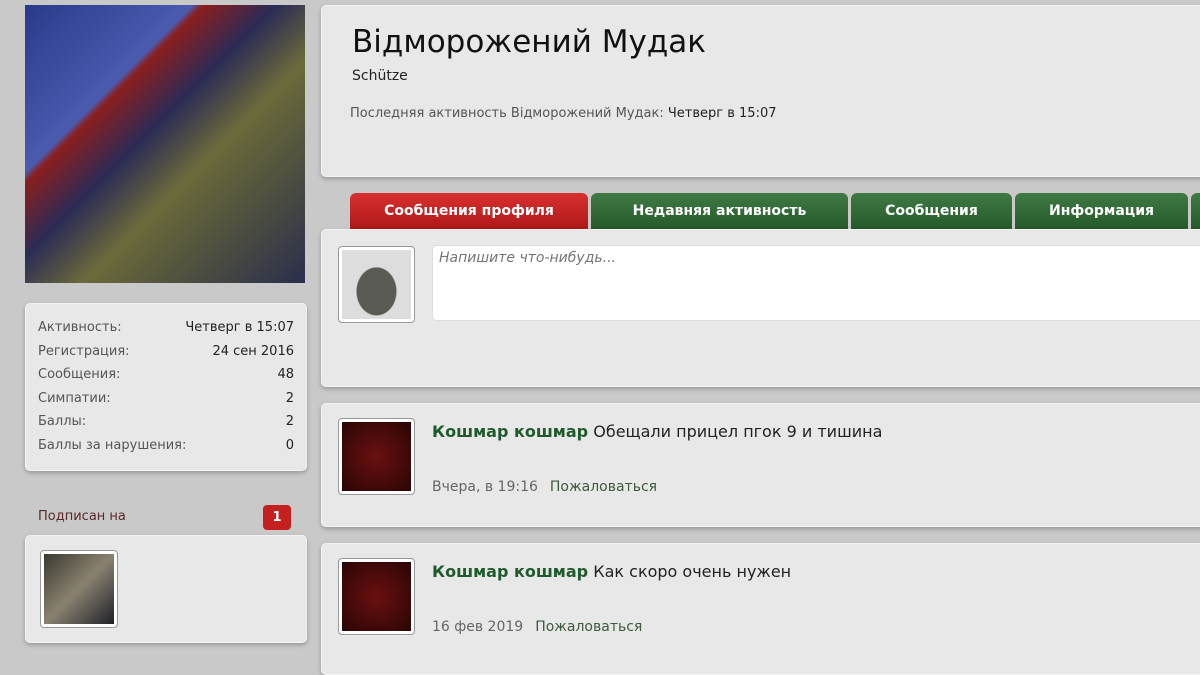  I want to click on message-time: 16 фев 2019, so click(477, 627).